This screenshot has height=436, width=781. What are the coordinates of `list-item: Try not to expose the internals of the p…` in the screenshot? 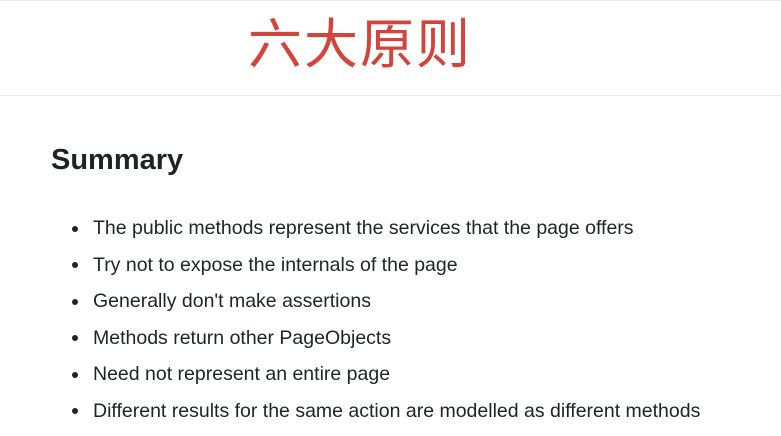 It's located at (424, 265).